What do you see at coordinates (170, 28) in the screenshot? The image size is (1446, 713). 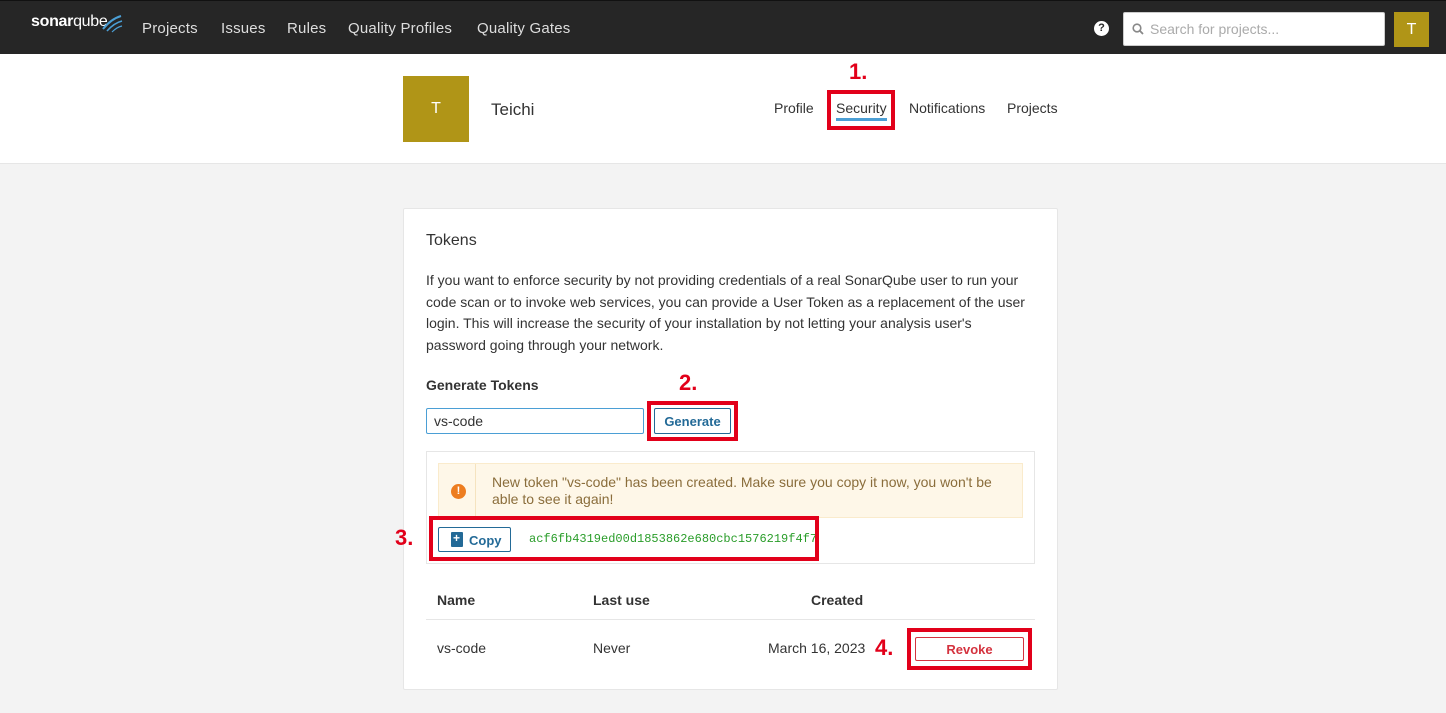 I see `nav-projects: Projects` at bounding box center [170, 28].